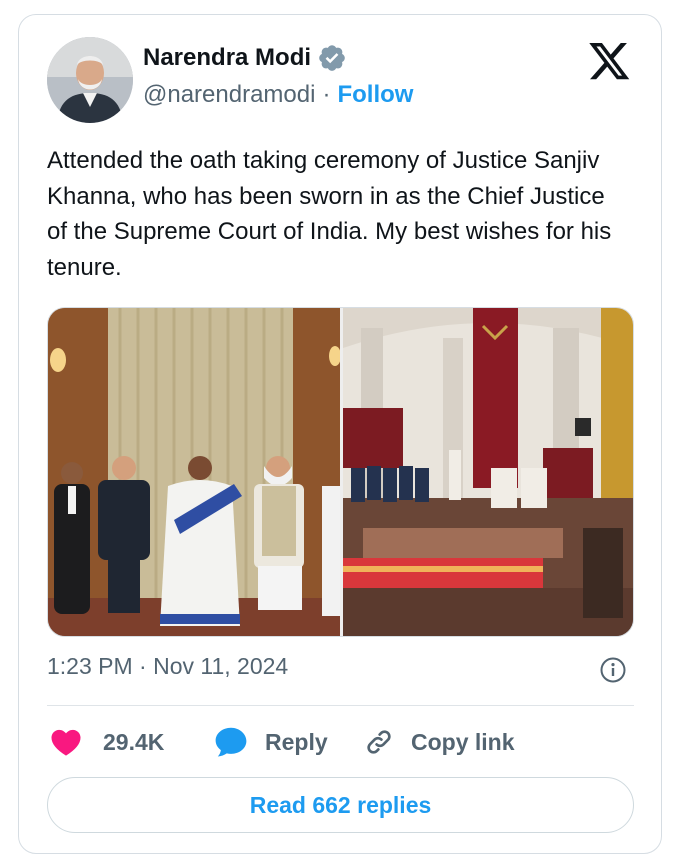 Image resolution: width=684 pixels, height=866 pixels. Describe the element at coordinates (227, 58) in the screenshot. I see `author-name: Narendra Modi` at that location.